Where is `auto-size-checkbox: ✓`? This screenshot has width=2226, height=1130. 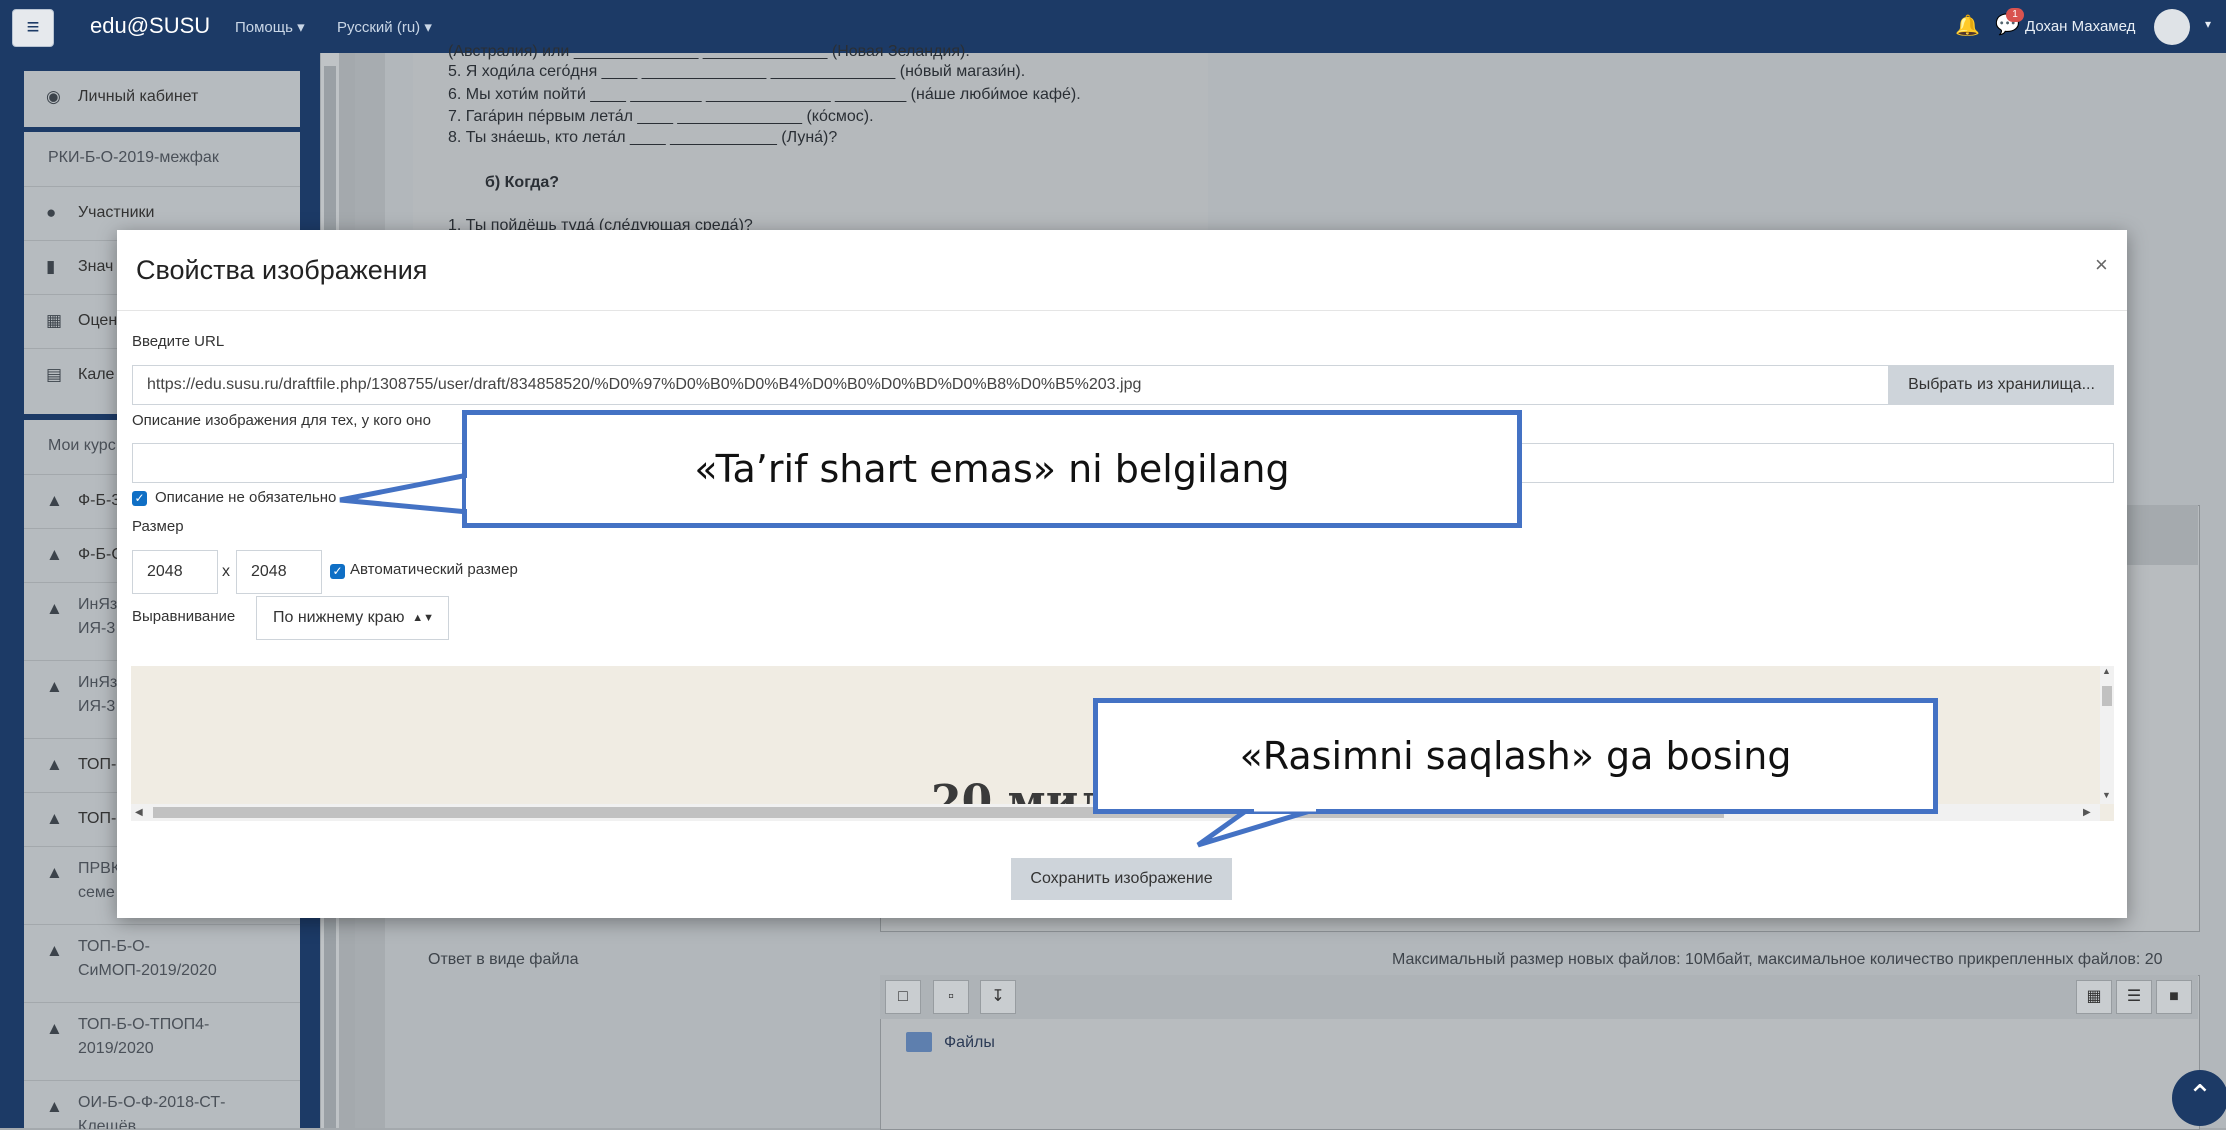 auto-size-checkbox: ✓ is located at coordinates (337, 571).